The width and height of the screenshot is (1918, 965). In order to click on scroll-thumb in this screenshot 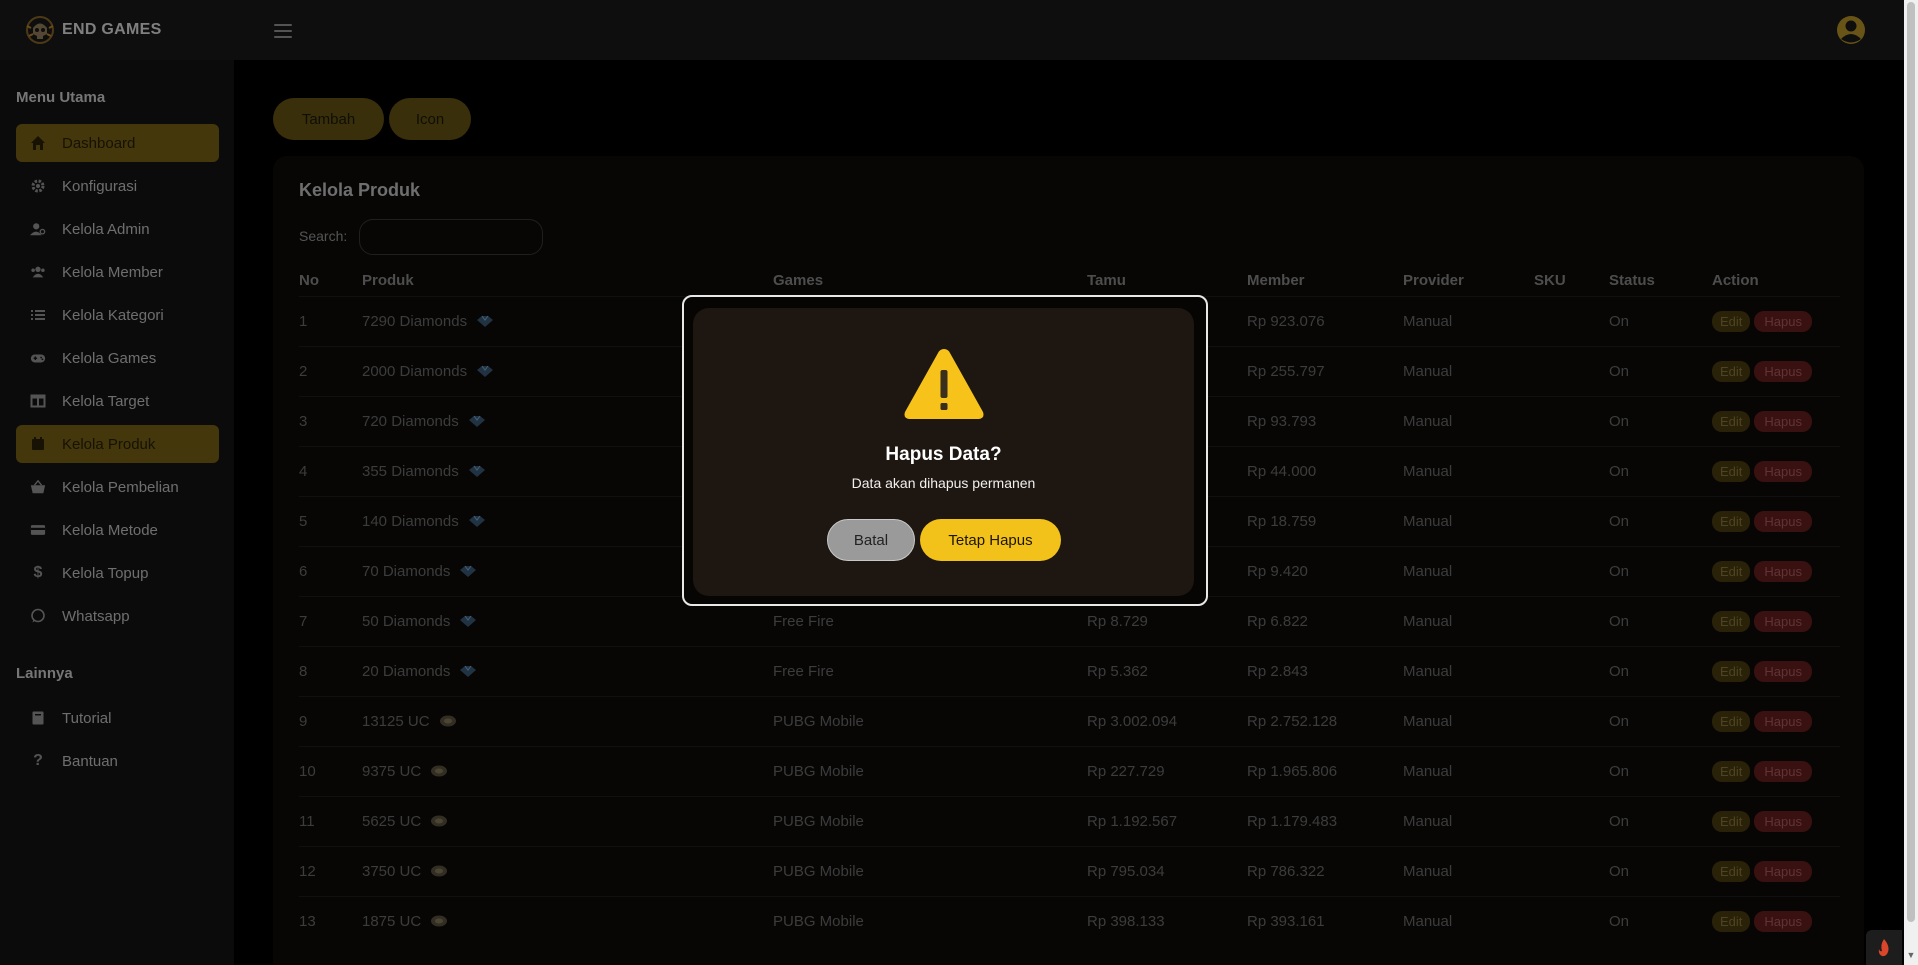, I will do `click(1911, 462)`.